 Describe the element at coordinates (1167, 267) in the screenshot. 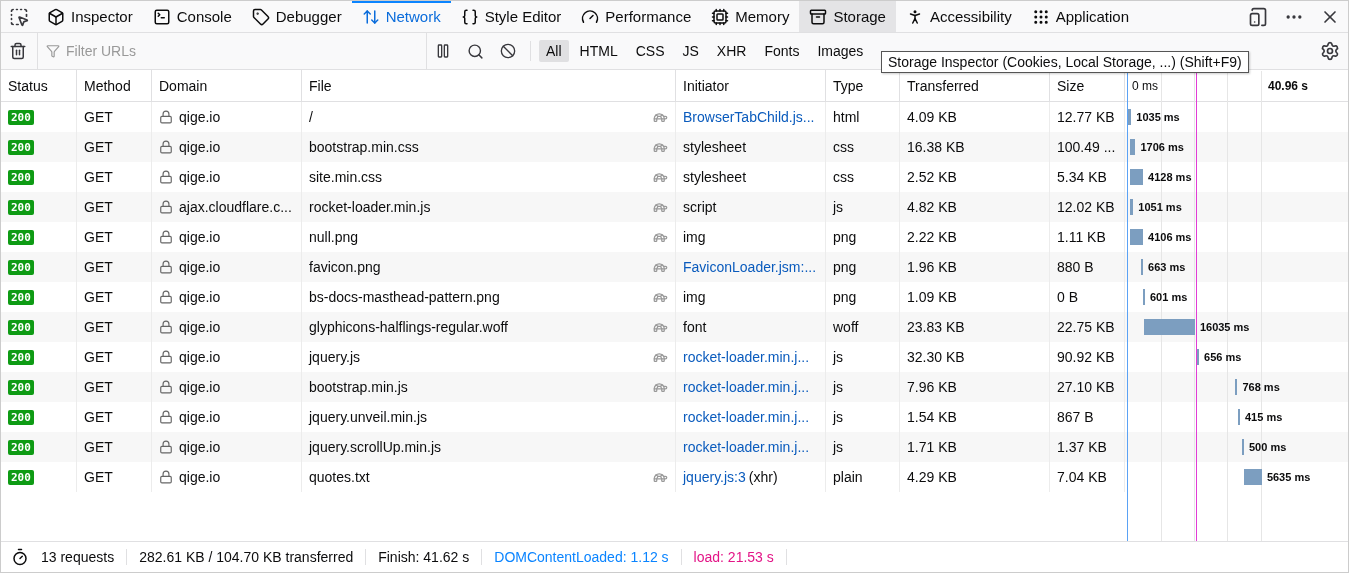

I see `duration-text: 663 ms` at that location.